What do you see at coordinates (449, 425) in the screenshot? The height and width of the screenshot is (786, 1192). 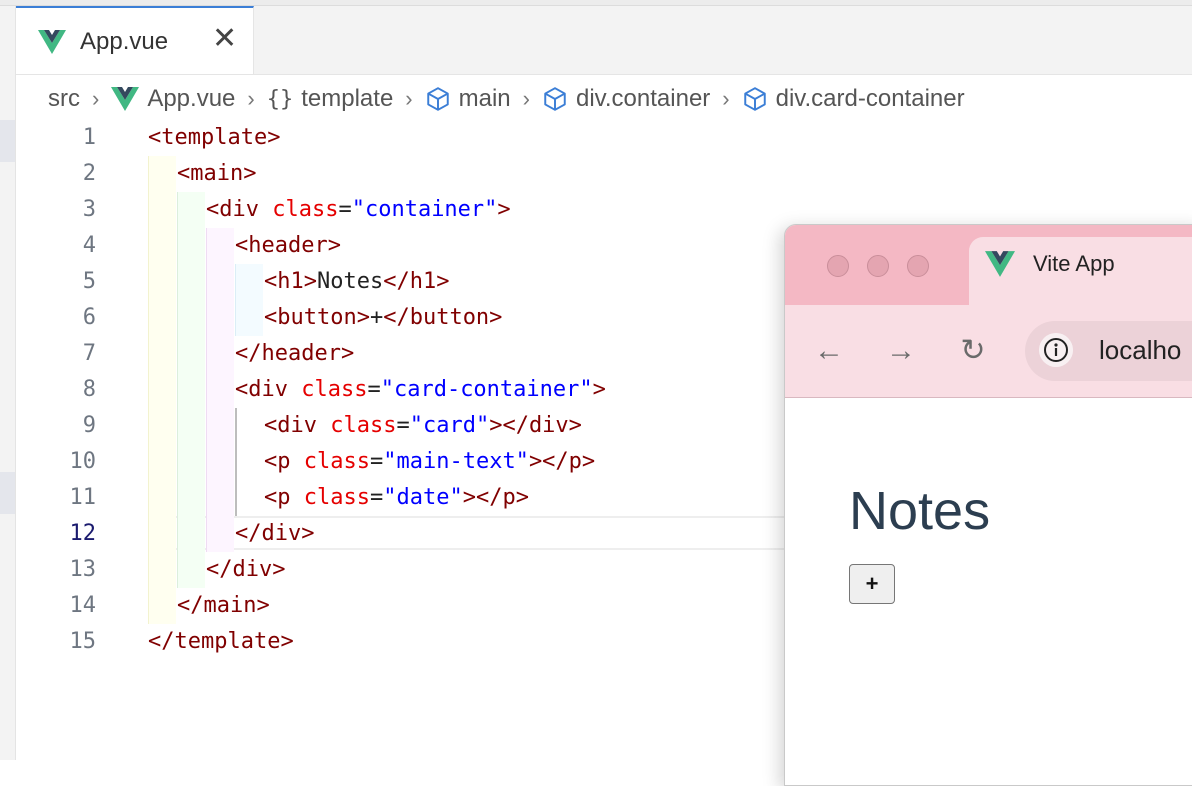 I see `code-token: "card"` at bounding box center [449, 425].